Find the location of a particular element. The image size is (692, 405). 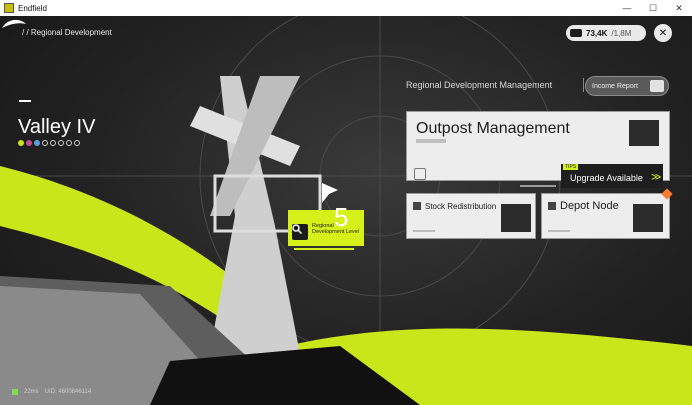

resource-counter: 73,4K /1,8M is located at coordinates (606, 33).